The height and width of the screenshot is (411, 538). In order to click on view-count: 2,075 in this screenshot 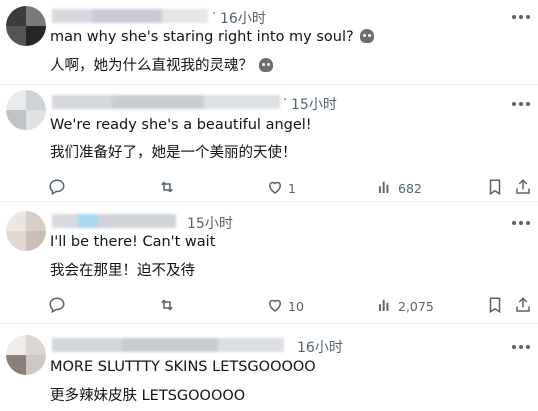, I will do `click(416, 306)`.